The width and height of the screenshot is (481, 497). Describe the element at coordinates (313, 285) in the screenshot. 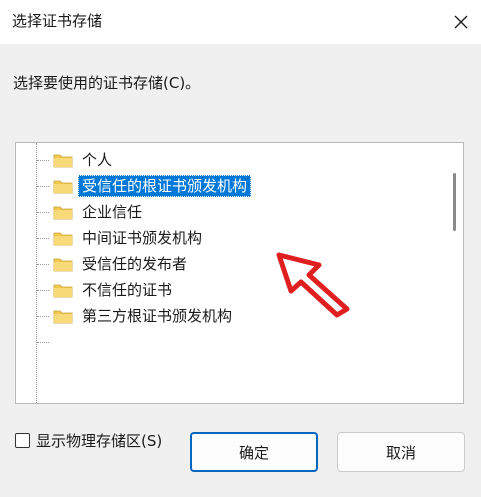

I see `annotation-arrow-icon` at that location.